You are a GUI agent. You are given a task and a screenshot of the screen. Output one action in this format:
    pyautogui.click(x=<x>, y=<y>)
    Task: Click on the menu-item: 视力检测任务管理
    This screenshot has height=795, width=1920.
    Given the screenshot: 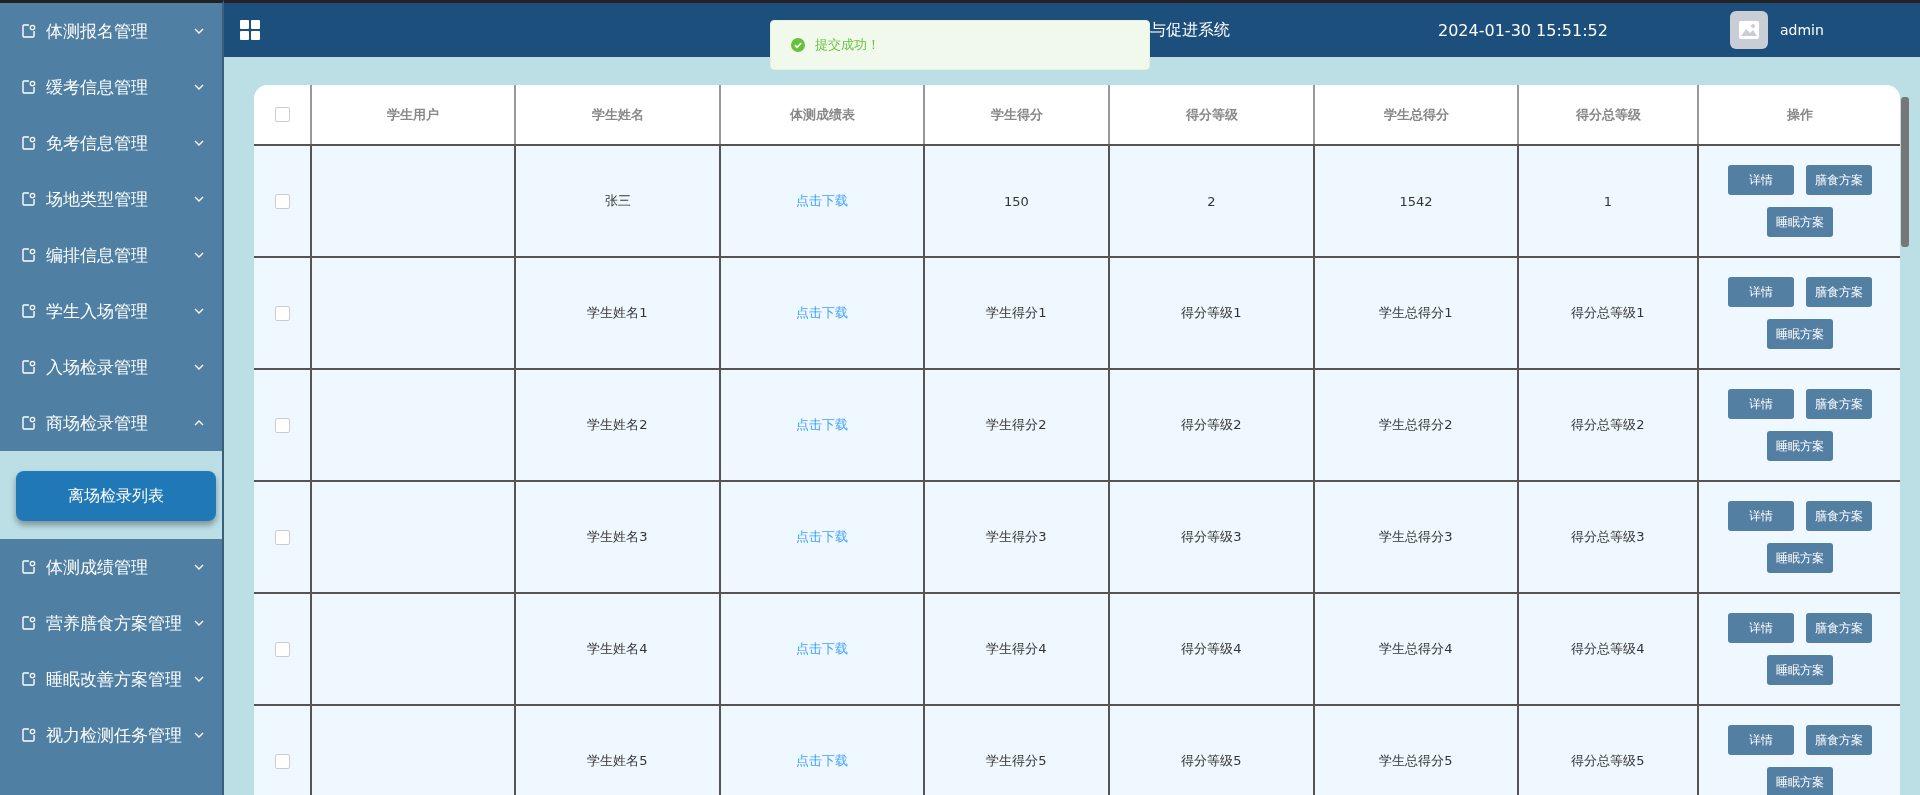 What is the action you would take?
    pyautogui.click(x=111, y=735)
    